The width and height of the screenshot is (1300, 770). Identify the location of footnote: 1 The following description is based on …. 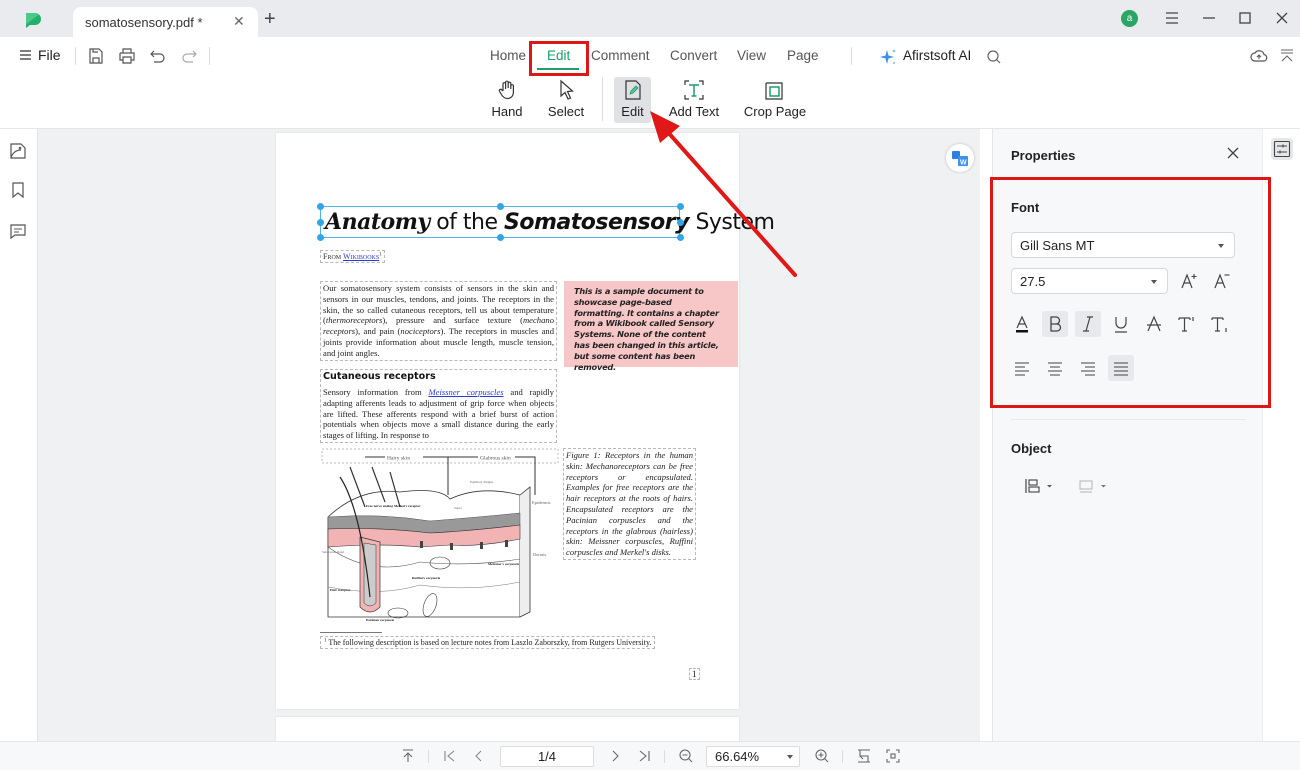
(488, 642).